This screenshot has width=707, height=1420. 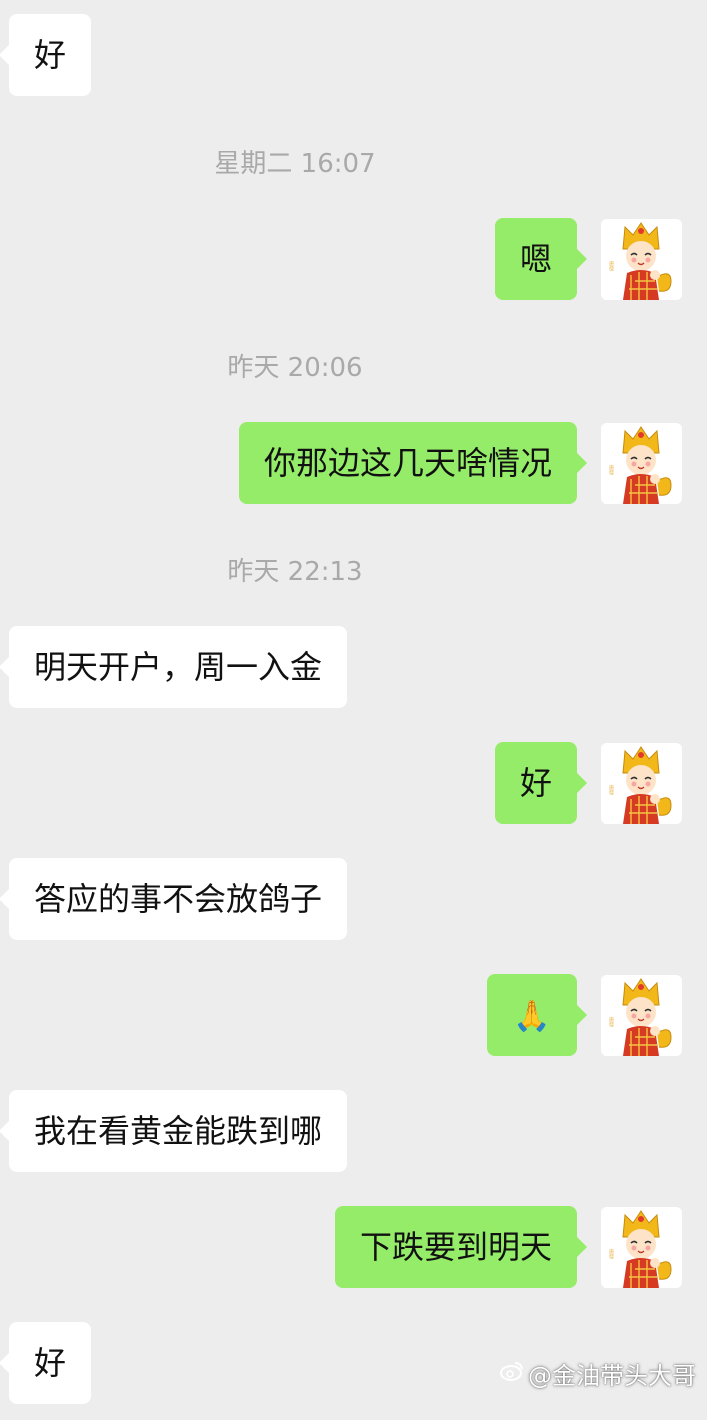 I want to click on message-bubble-outgoing: 好, so click(x=541, y=783).